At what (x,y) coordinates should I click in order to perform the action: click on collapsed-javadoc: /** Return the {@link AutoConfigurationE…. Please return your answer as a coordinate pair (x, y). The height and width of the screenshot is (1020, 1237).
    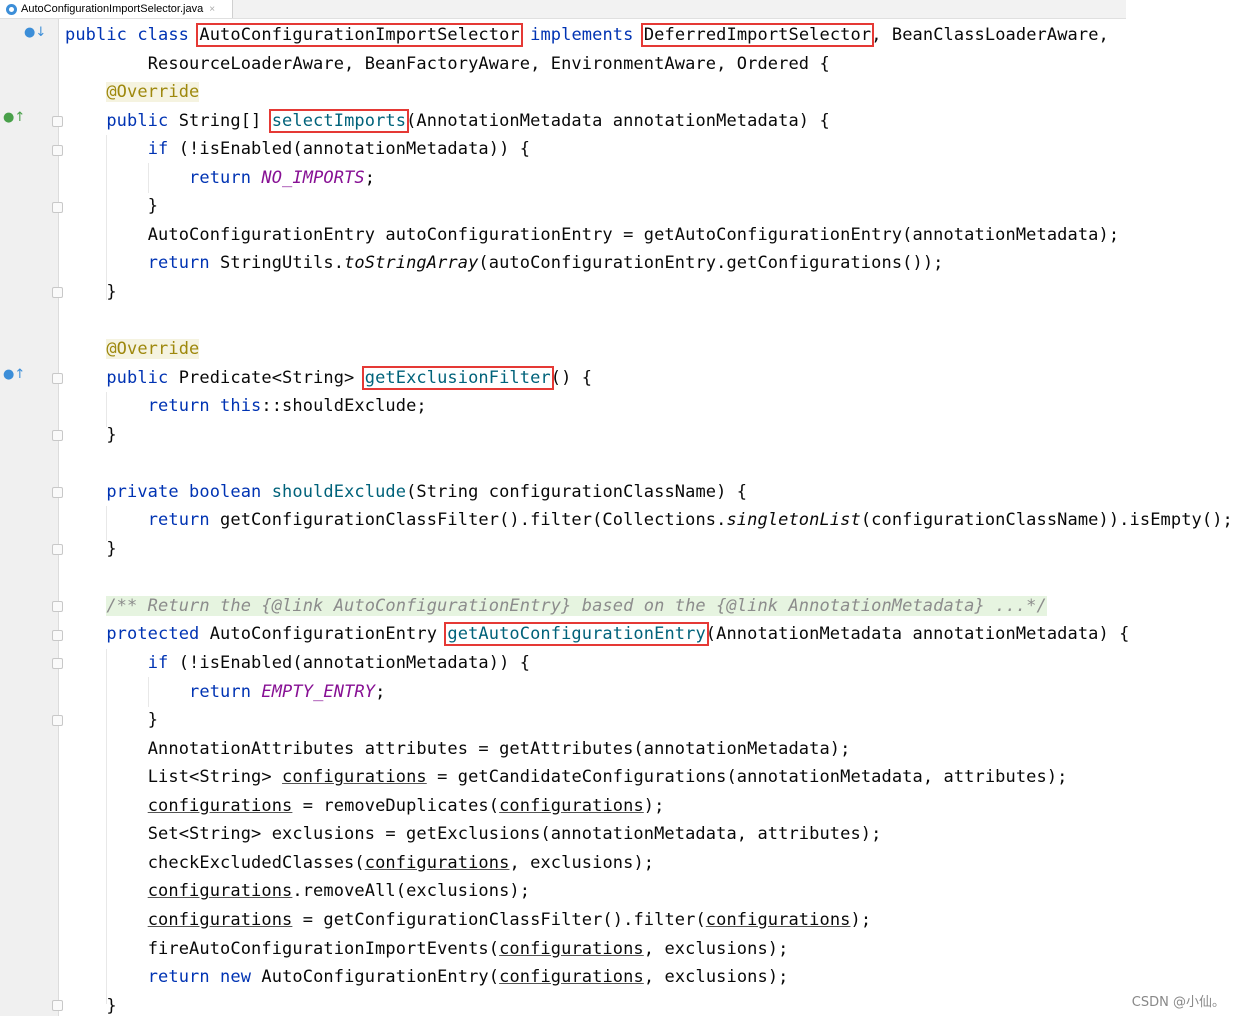
    Looking at the image, I should click on (576, 605).